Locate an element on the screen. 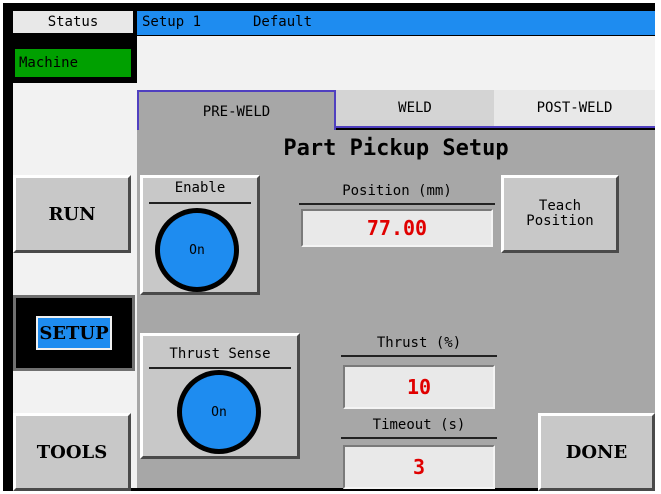 Image resolution: width=661 pixels, height=494 pixels. timeout-label: Timeout (s) is located at coordinates (419, 425).